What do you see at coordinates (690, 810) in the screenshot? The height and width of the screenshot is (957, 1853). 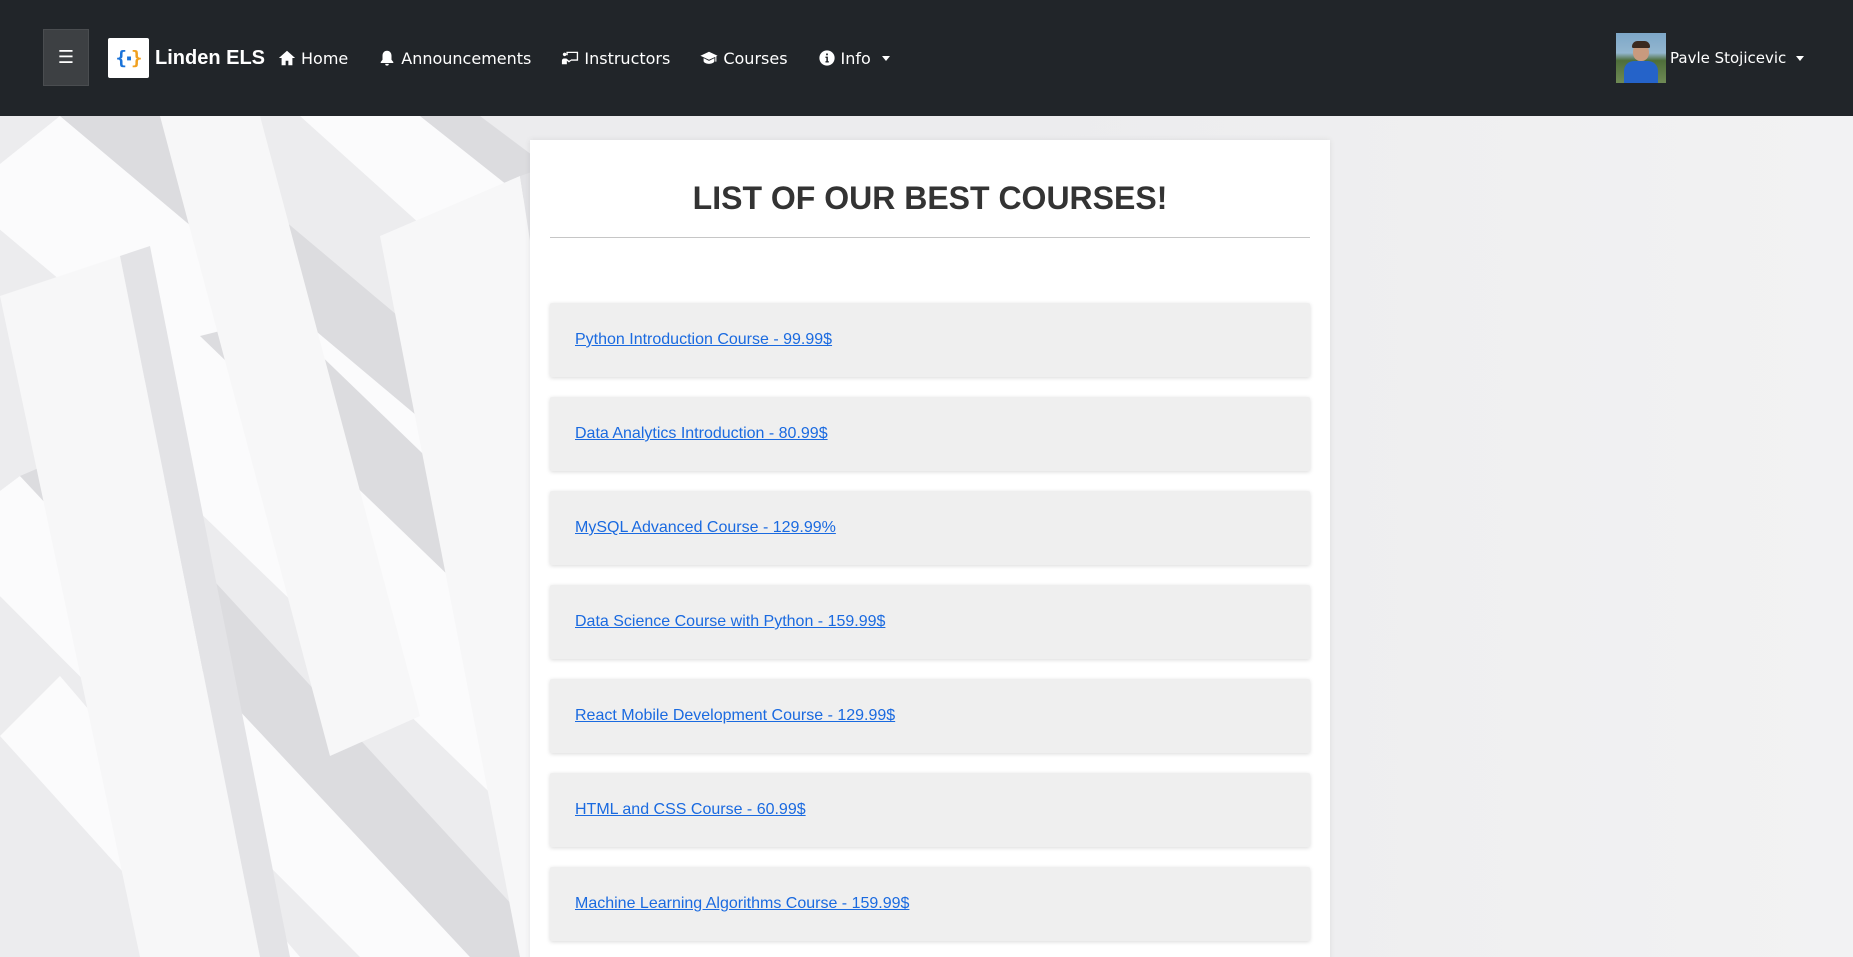 I see `course-link: HTML and CSS Course - 60.99$` at bounding box center [690, 810].